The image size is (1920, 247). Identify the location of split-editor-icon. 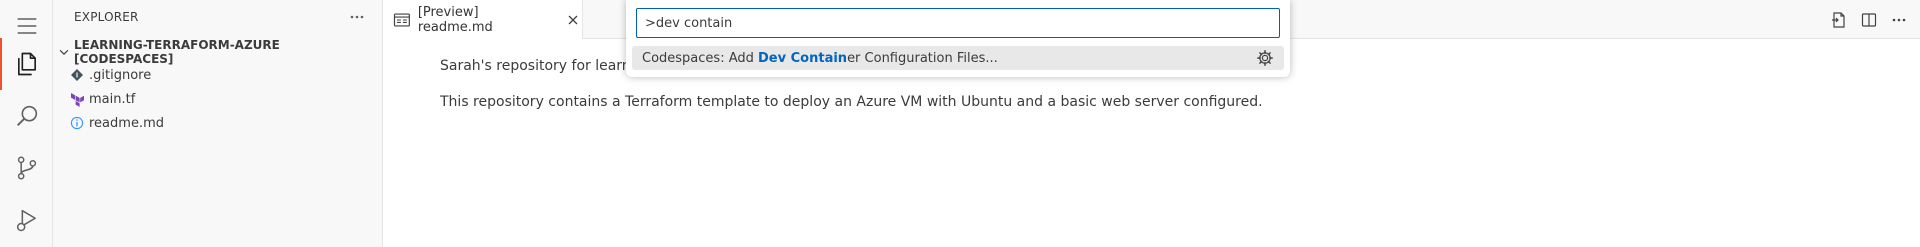
(1869, 20).